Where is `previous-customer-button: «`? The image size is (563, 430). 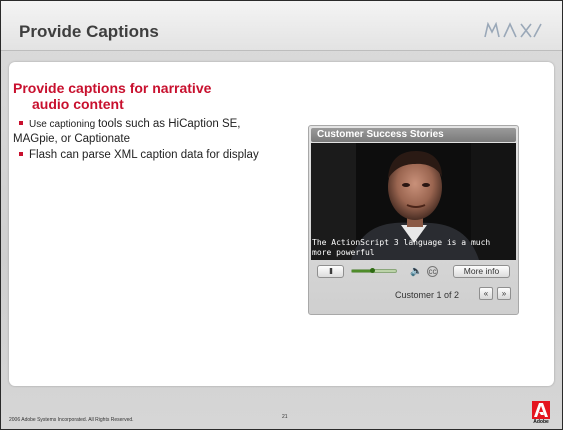 previous-customer-button: « is located at coordinates (486, 293).